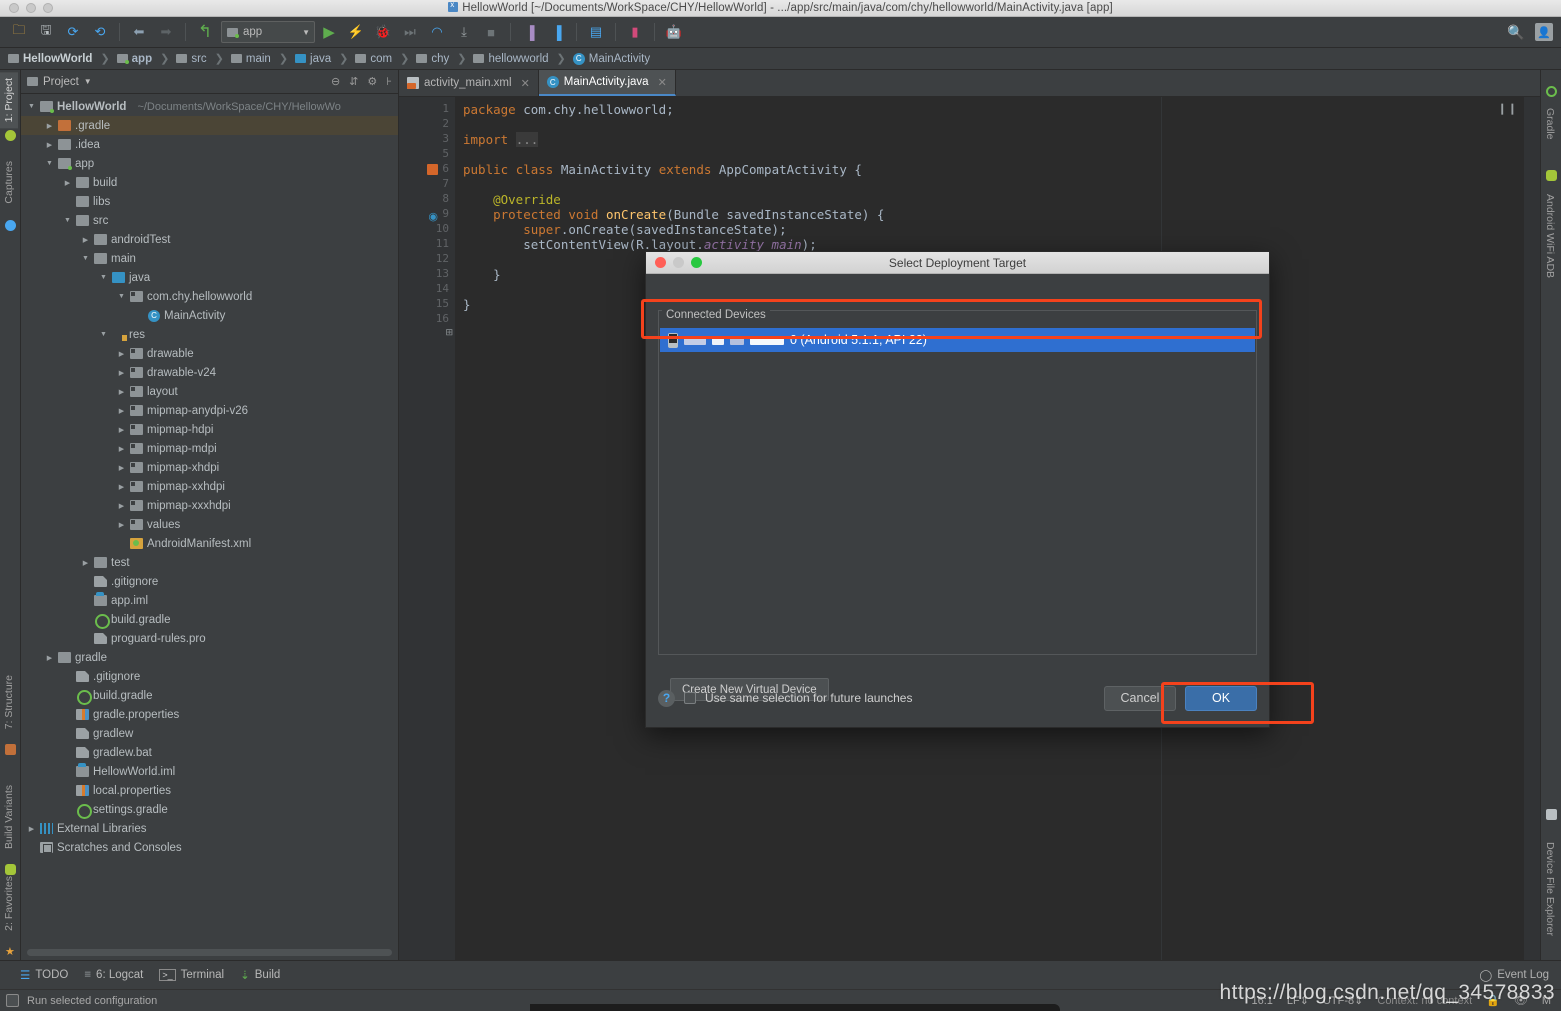  I want to click on tree-node: ▼ main, so click(209, 258).